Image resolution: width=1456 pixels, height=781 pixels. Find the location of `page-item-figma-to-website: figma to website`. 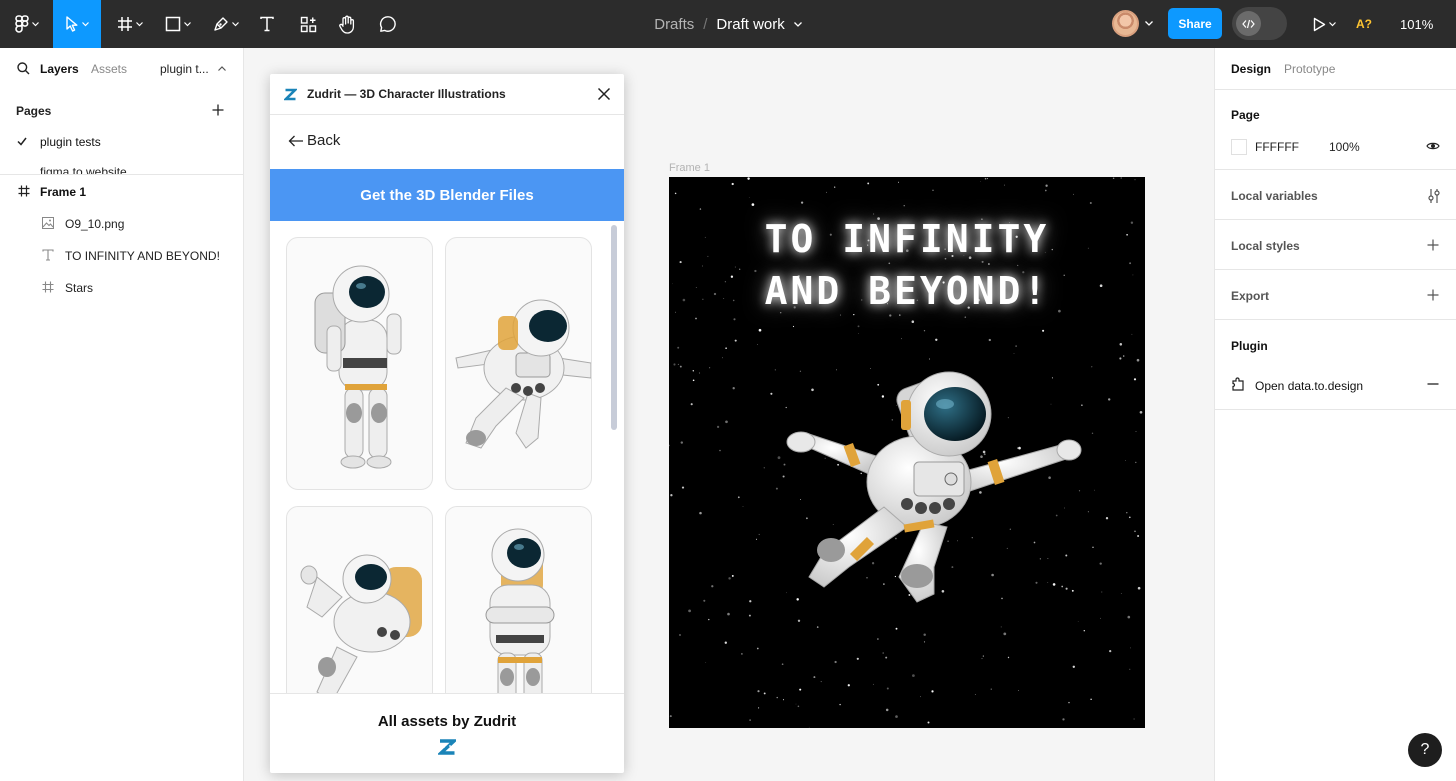

page-item-figma-to-website: figma to website is located at coordinates (121, 167).